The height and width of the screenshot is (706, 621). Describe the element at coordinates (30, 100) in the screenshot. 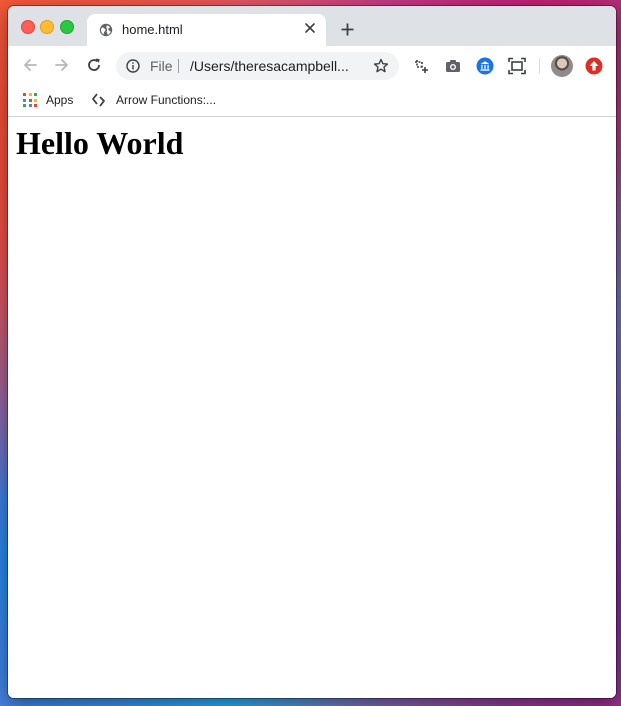

I see `apps-grid-icon` at that location.